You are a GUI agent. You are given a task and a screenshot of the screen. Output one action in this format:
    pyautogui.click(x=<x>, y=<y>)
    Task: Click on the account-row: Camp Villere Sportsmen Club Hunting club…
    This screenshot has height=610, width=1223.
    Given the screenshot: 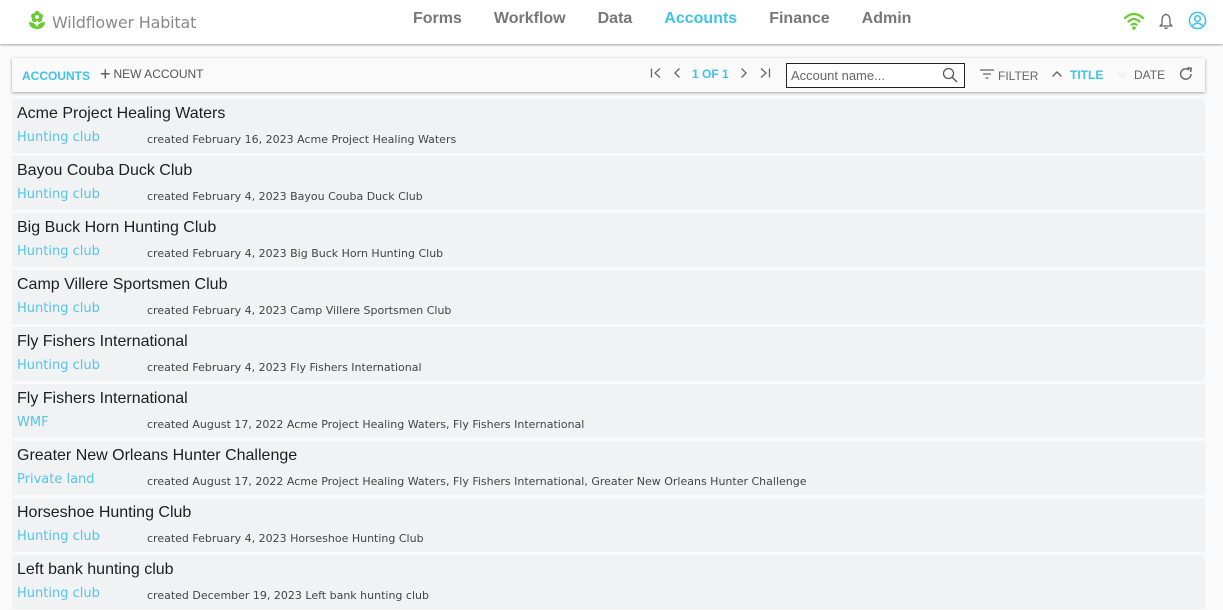 What is the action you would take?
    pyautogui.click(x=608, y=297)
    